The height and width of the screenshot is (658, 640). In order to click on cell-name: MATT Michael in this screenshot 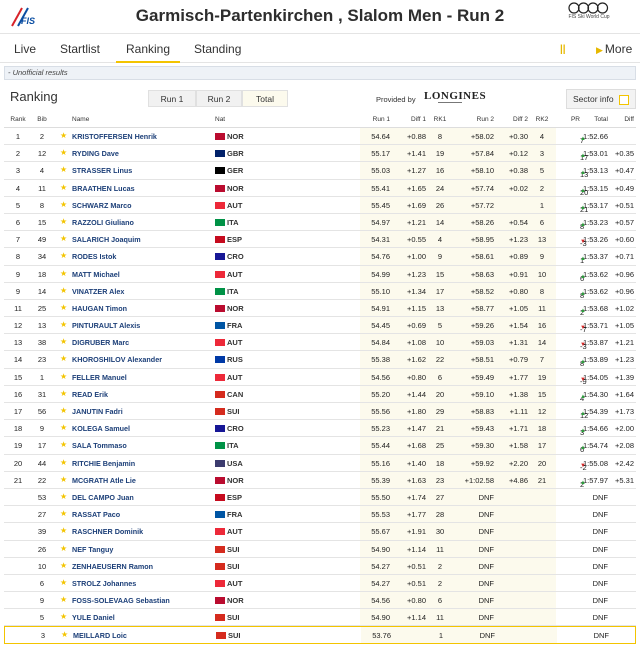, I will do `click(96, 274)`.